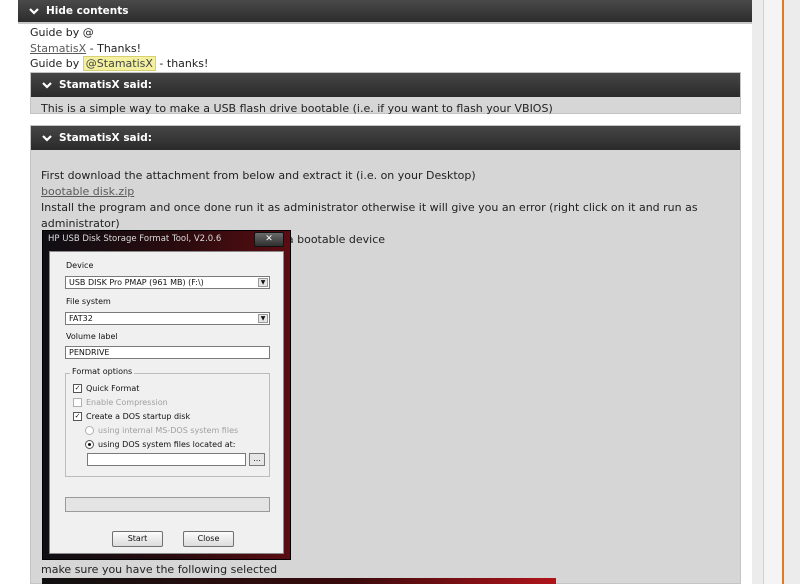 This screenshot has height=584, width=800. What do you see at coordinates (81, 318) in the screenshot?
I see `filesystem-value: FAT32` at bounding box center [81, 318].